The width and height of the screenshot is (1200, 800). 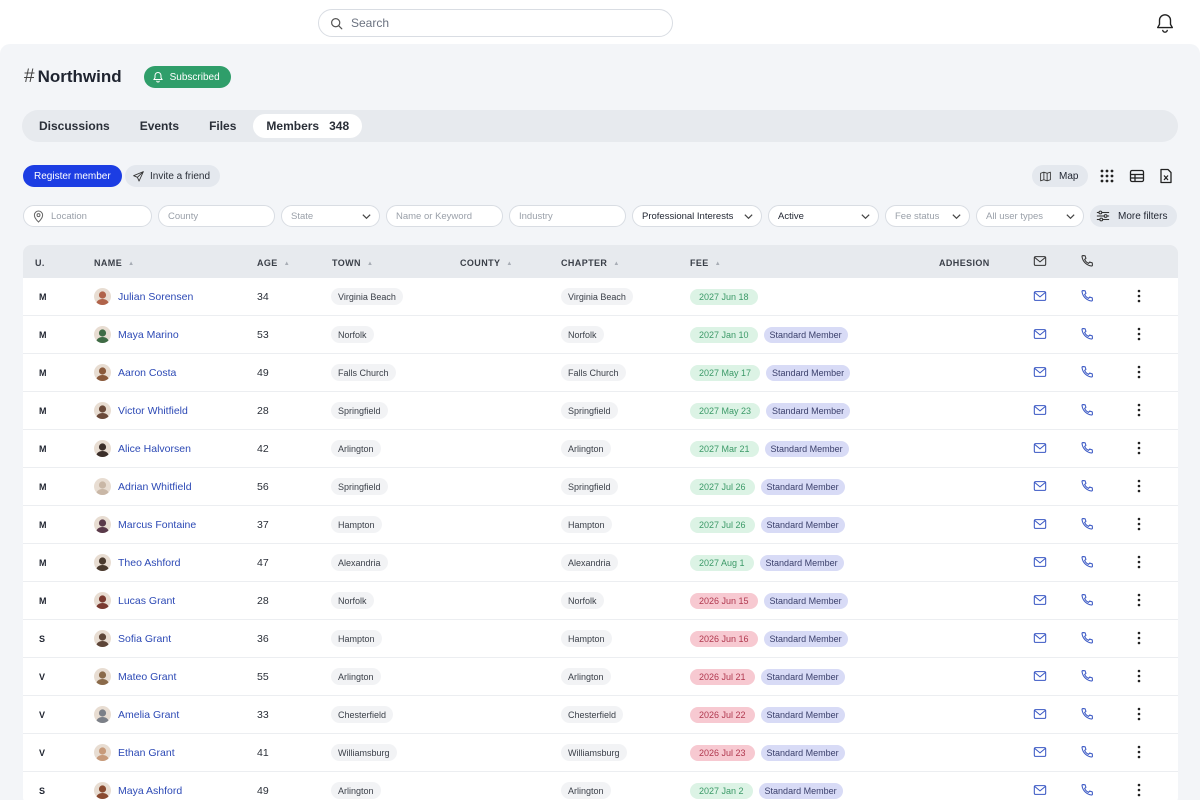 What do you see at coordinates (147, 373) in the screenshot?
I see `member-name-link: Aaron Costa` at bounding box center [147, 373].